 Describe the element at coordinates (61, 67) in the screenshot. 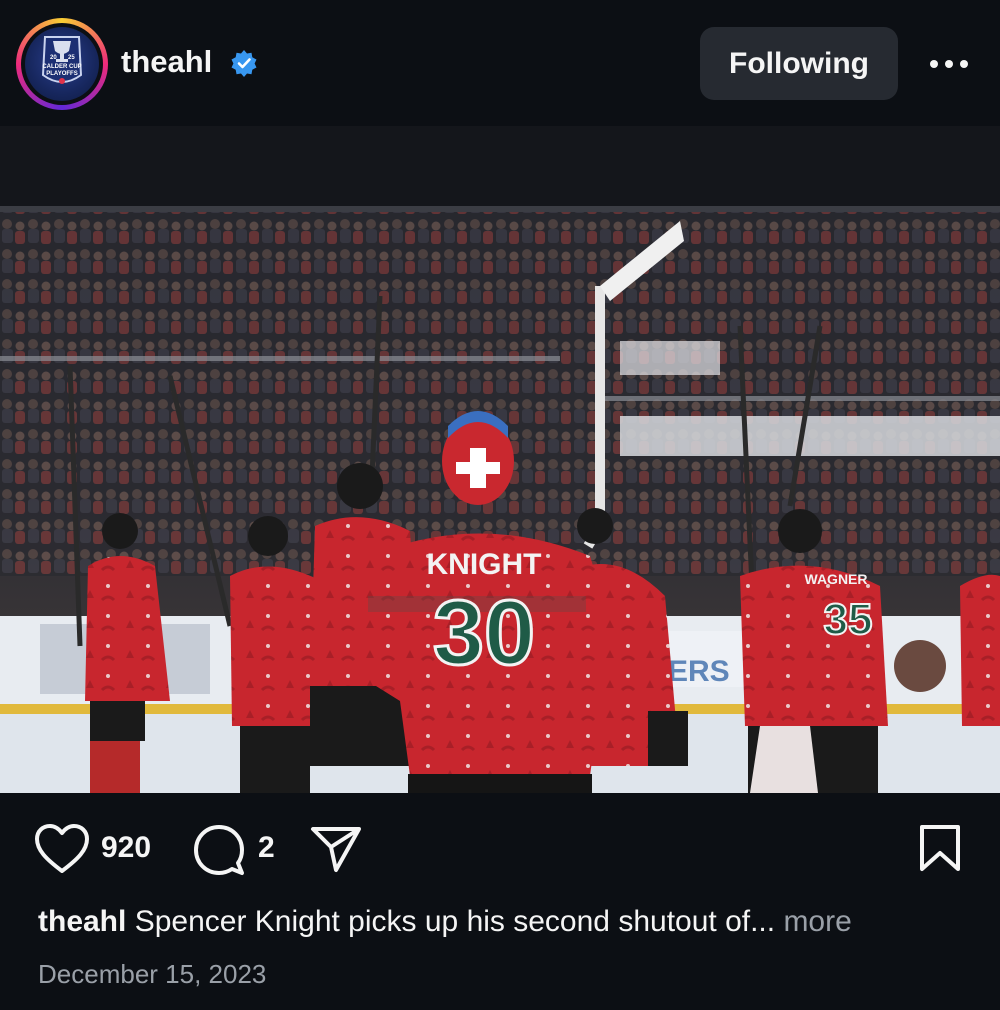

I see `logo-text-line1: CALDER CUP` at that location.